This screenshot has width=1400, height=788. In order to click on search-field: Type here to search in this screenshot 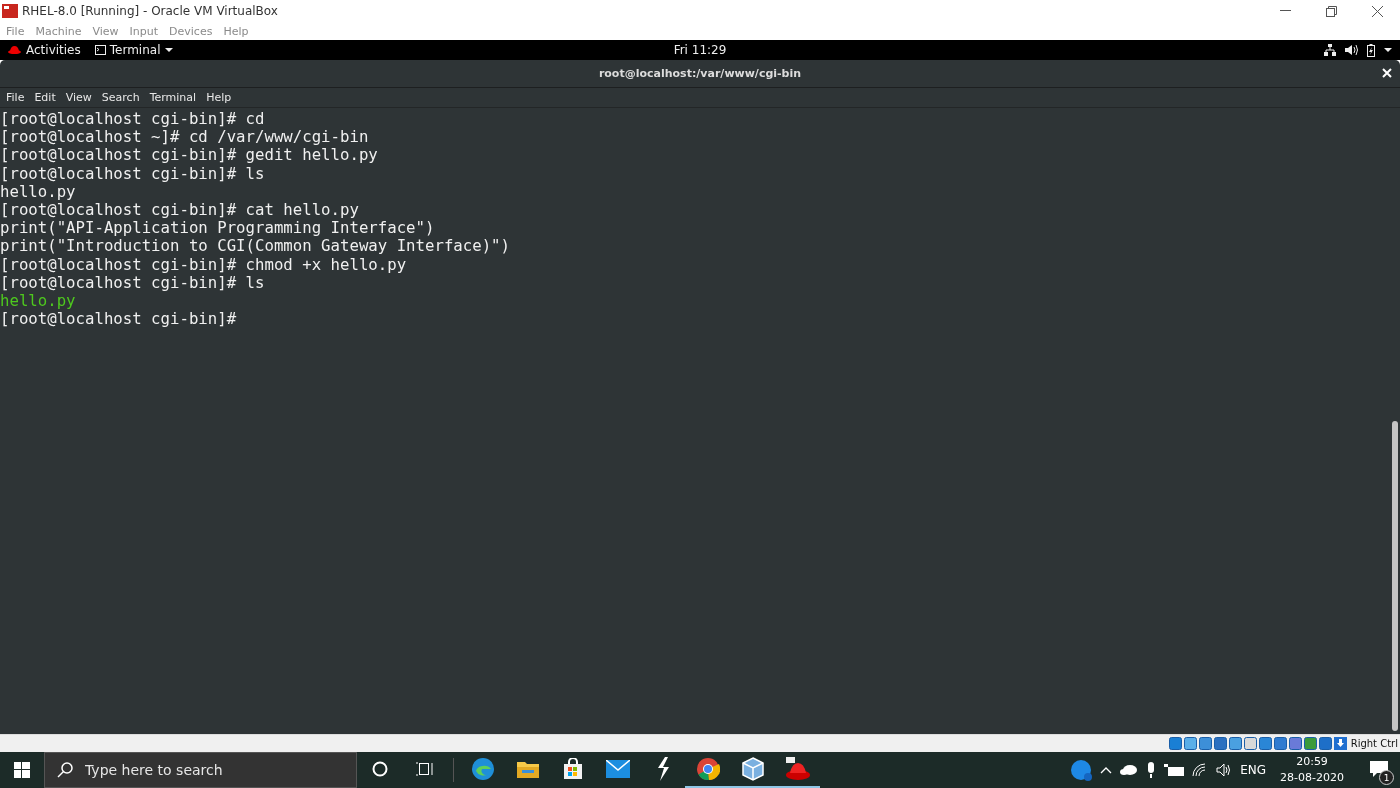, I will do `click(205, 770)`.